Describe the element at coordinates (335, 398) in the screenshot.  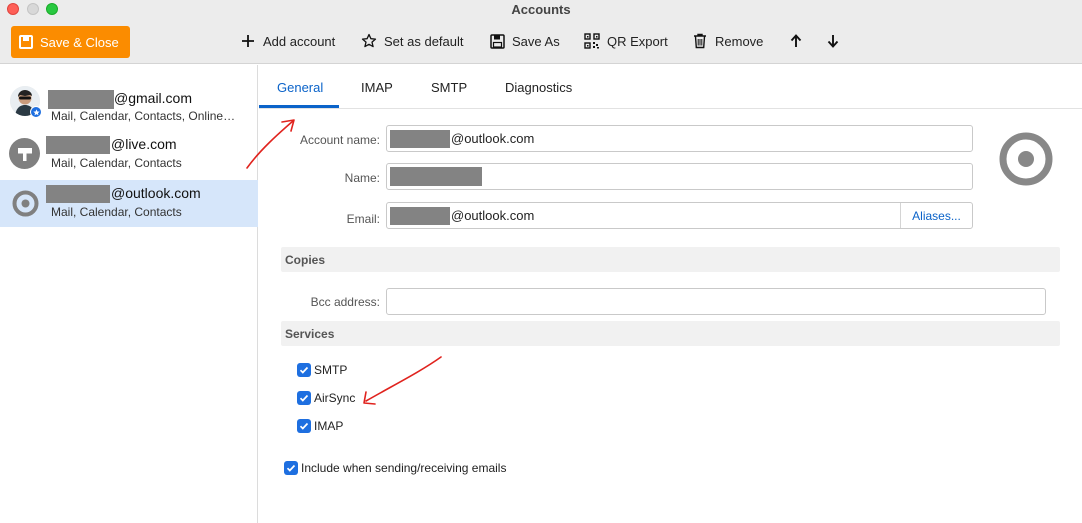
I see `service-label: AirSync` at that location.